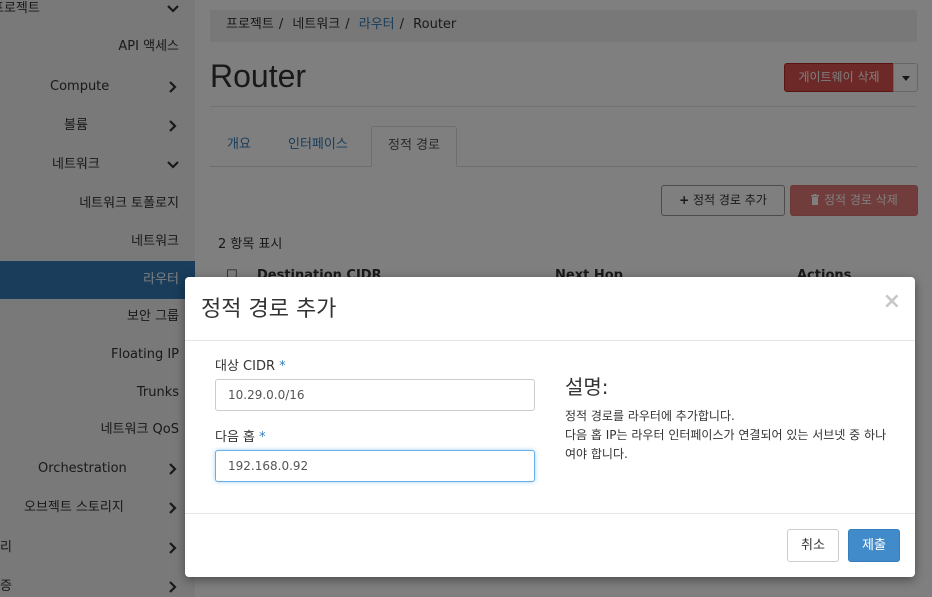 The image size is (932, 597). I want to click on next-hop-input, so click(375, 466).